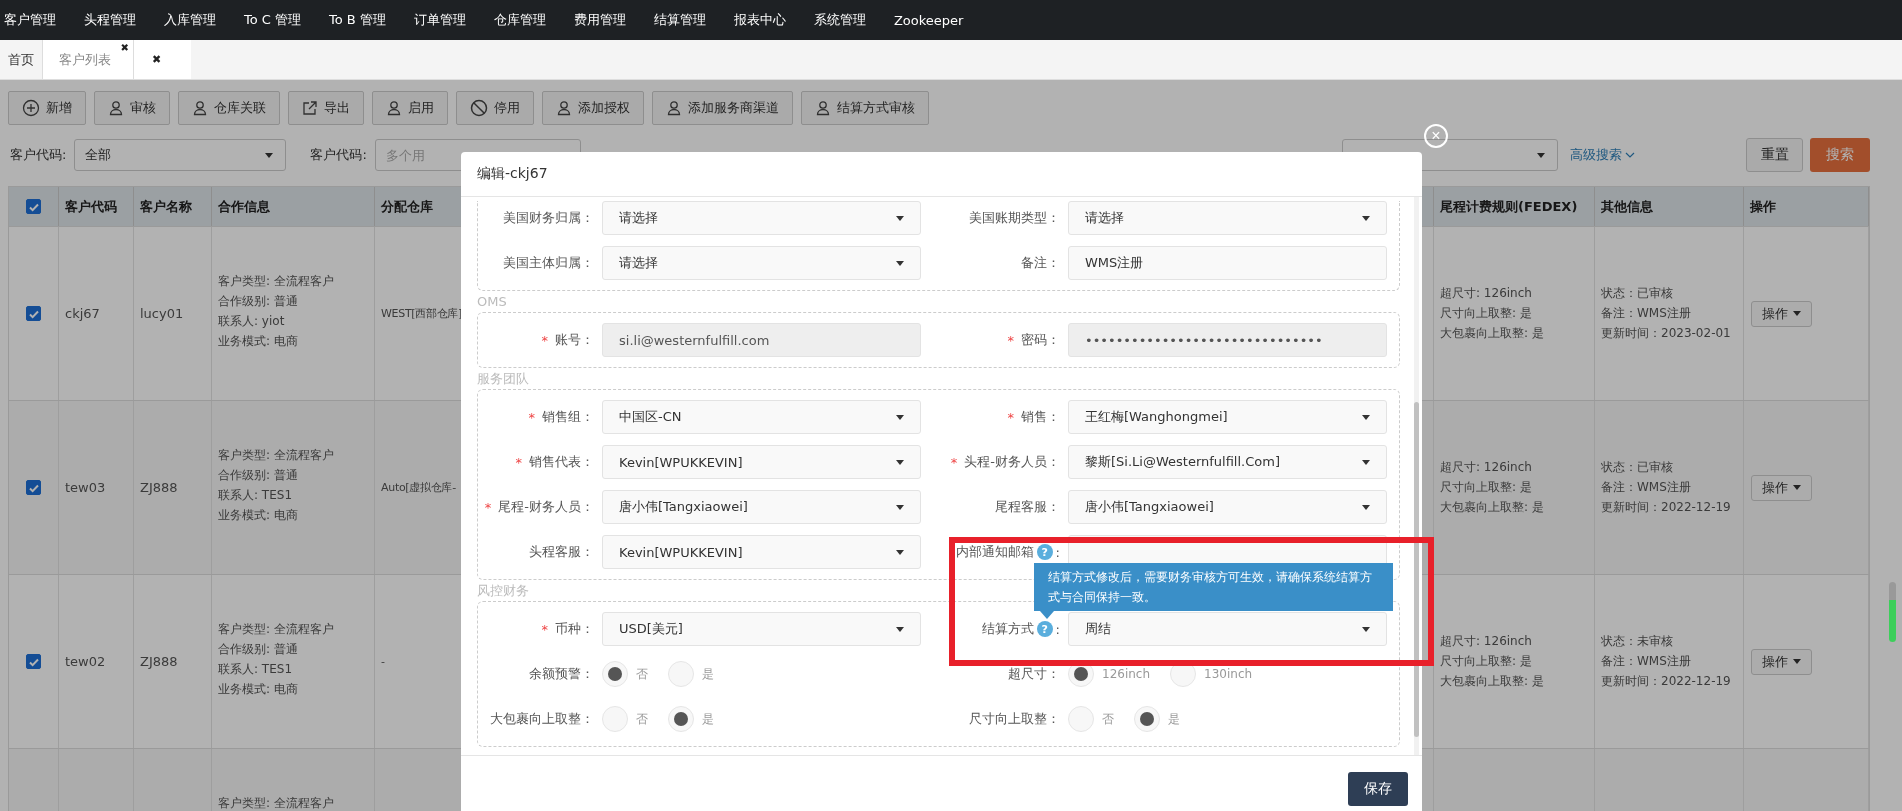  I want to click on column-header: 尾程计费规则(FEDEX), so click(1509, 206).